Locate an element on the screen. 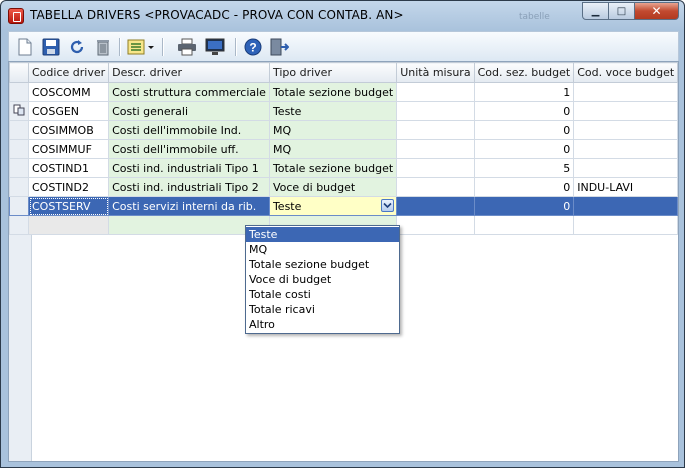 The height and width of the screenshot is (468, 685). close-icon: ✕ is located at coordinates (656, 11).